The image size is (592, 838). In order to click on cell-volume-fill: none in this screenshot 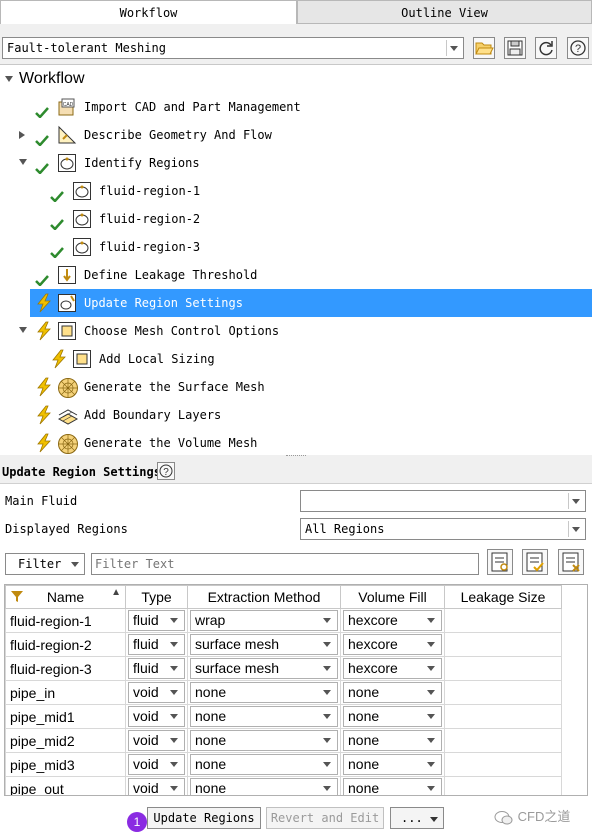, I will do `click(392, 785)`.